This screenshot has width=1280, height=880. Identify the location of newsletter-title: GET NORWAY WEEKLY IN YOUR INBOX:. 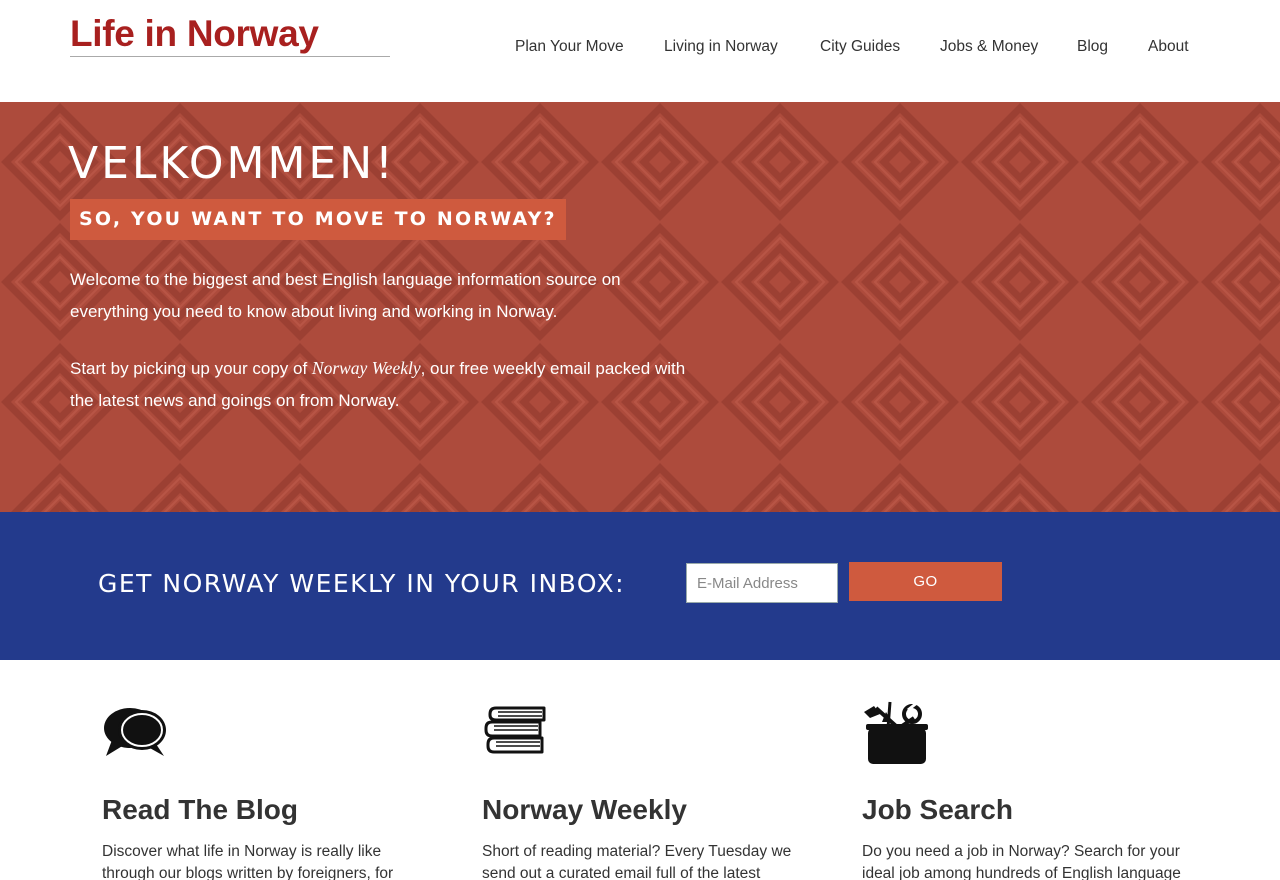
(362, 583).